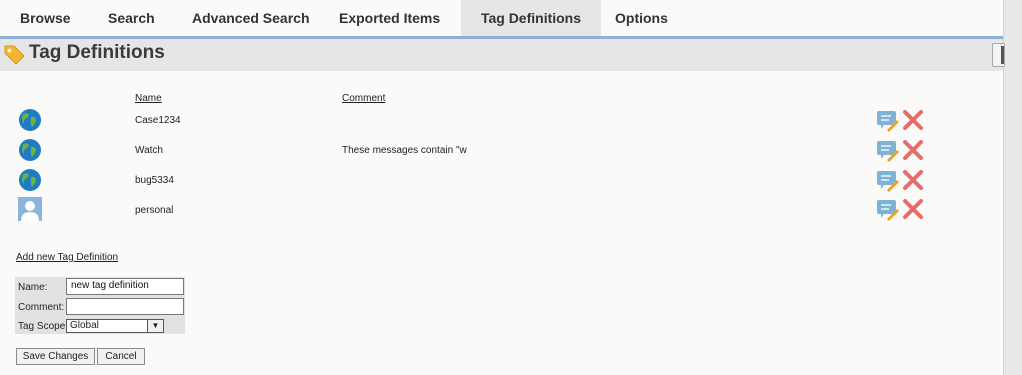  Describe the element at coordinates (1012, 187) in the screenshot. I see `scrollbar-track` at that location.